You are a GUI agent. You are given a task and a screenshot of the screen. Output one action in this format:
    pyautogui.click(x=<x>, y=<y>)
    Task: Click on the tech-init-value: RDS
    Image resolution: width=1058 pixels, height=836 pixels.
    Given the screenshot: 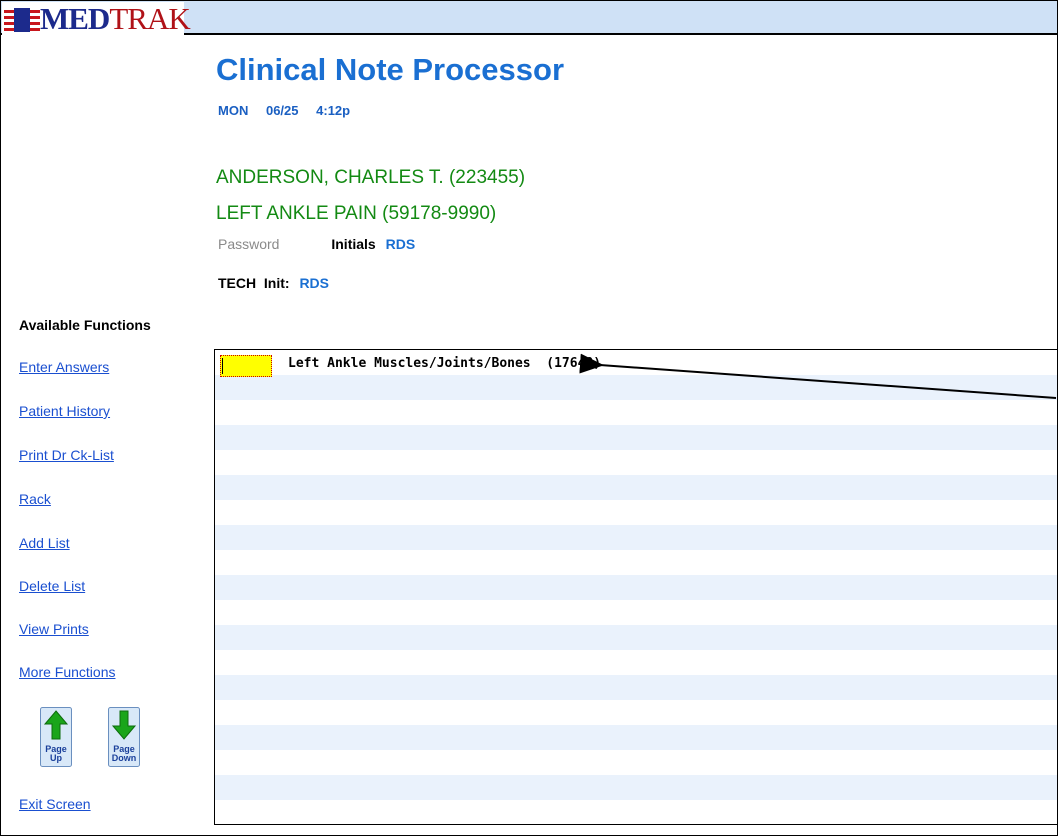 What is the action you would take?
    pyautogui.click(x=314, y=283)
    